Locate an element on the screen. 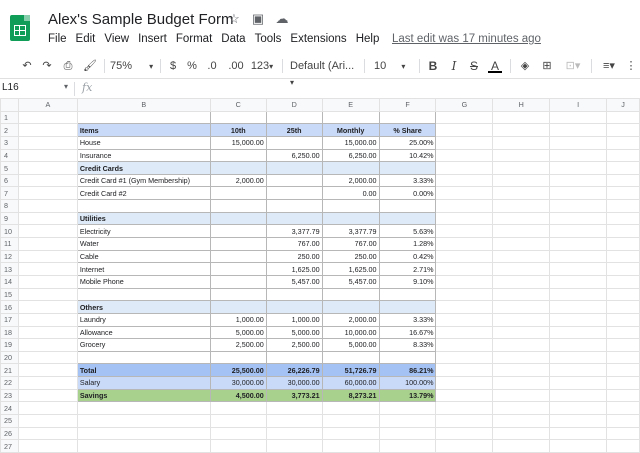 Image resolution: width=640 pixels, height=453 pixels. menu-view: View is located at coordinates (116, 39).